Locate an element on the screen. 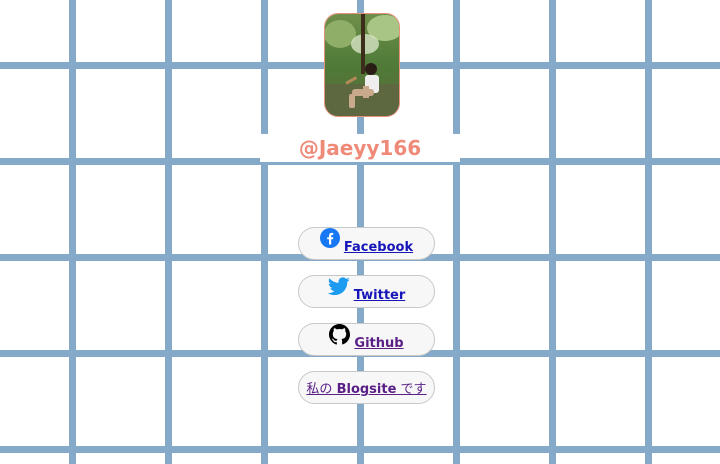 The width and height of the screenshot is (720, 464). facebook-link-button: Facebook is located at coordinates (366, 243).